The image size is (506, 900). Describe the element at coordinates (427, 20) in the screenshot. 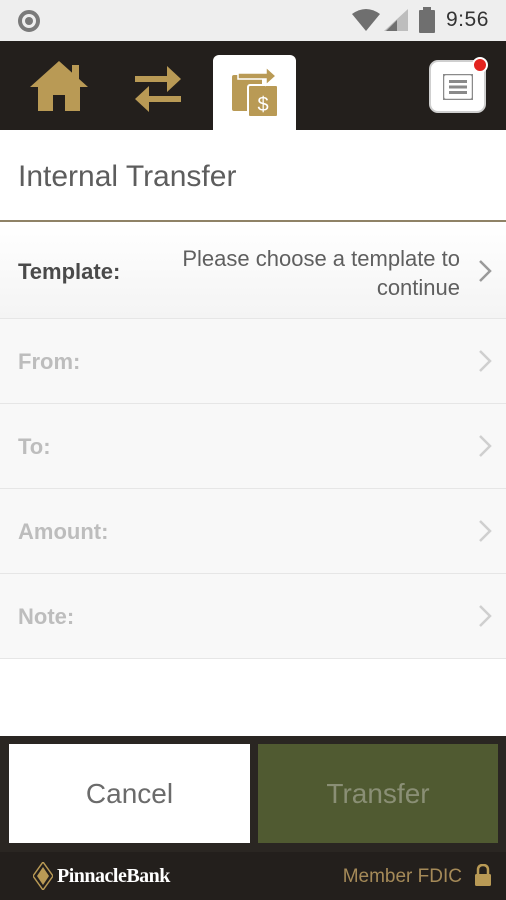

I see `battery-icon` at that location.